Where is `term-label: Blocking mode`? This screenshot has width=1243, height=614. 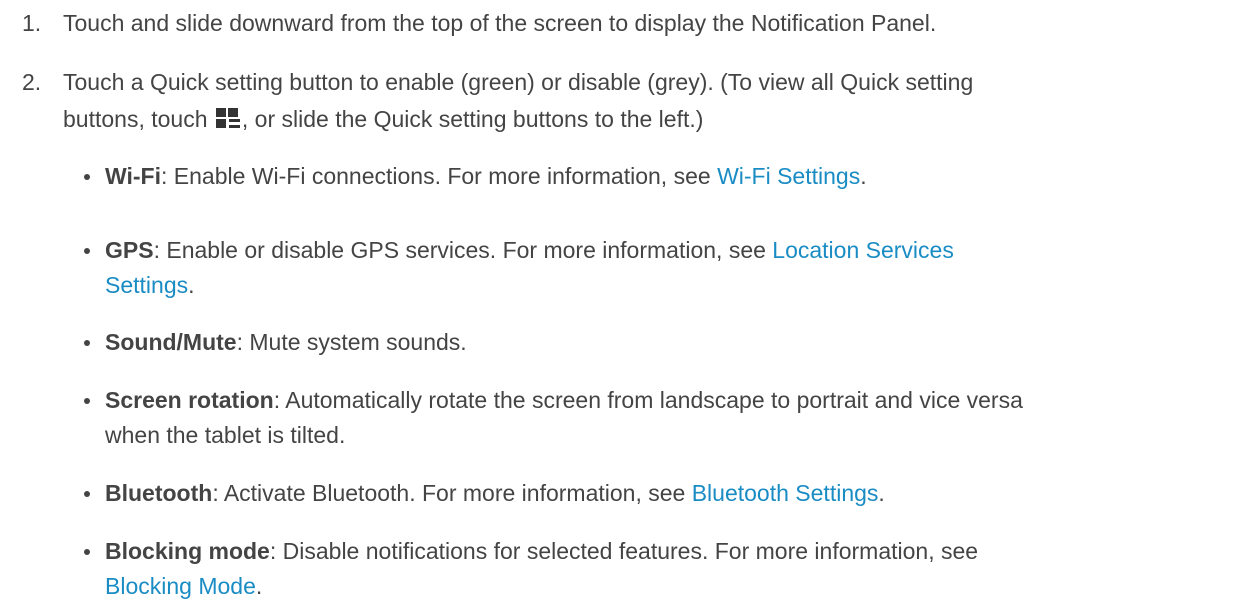
term-label: Blocking mode is located at coordinates (187, 551).